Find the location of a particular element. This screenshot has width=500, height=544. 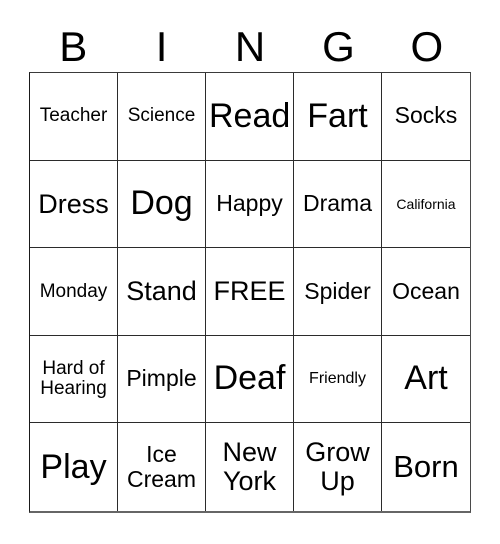

bingo-cell: Hard of Hearing is located at coordinates (74, 379).